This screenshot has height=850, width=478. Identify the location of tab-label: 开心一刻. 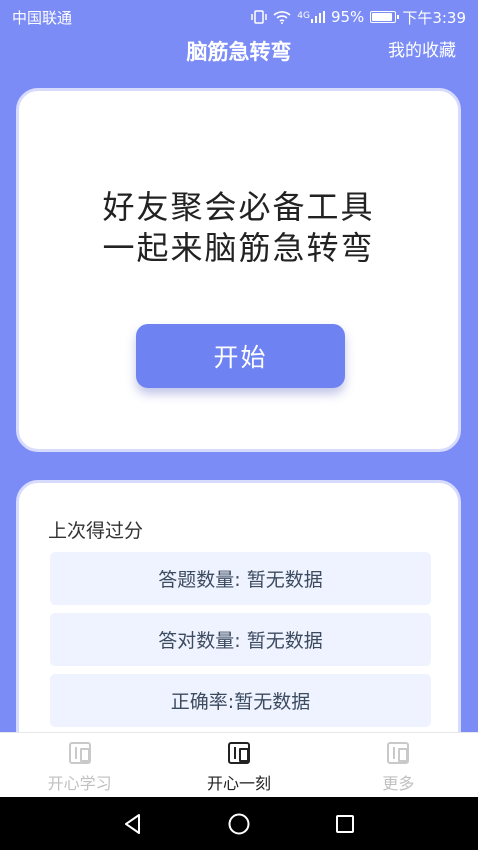
(238, 783).